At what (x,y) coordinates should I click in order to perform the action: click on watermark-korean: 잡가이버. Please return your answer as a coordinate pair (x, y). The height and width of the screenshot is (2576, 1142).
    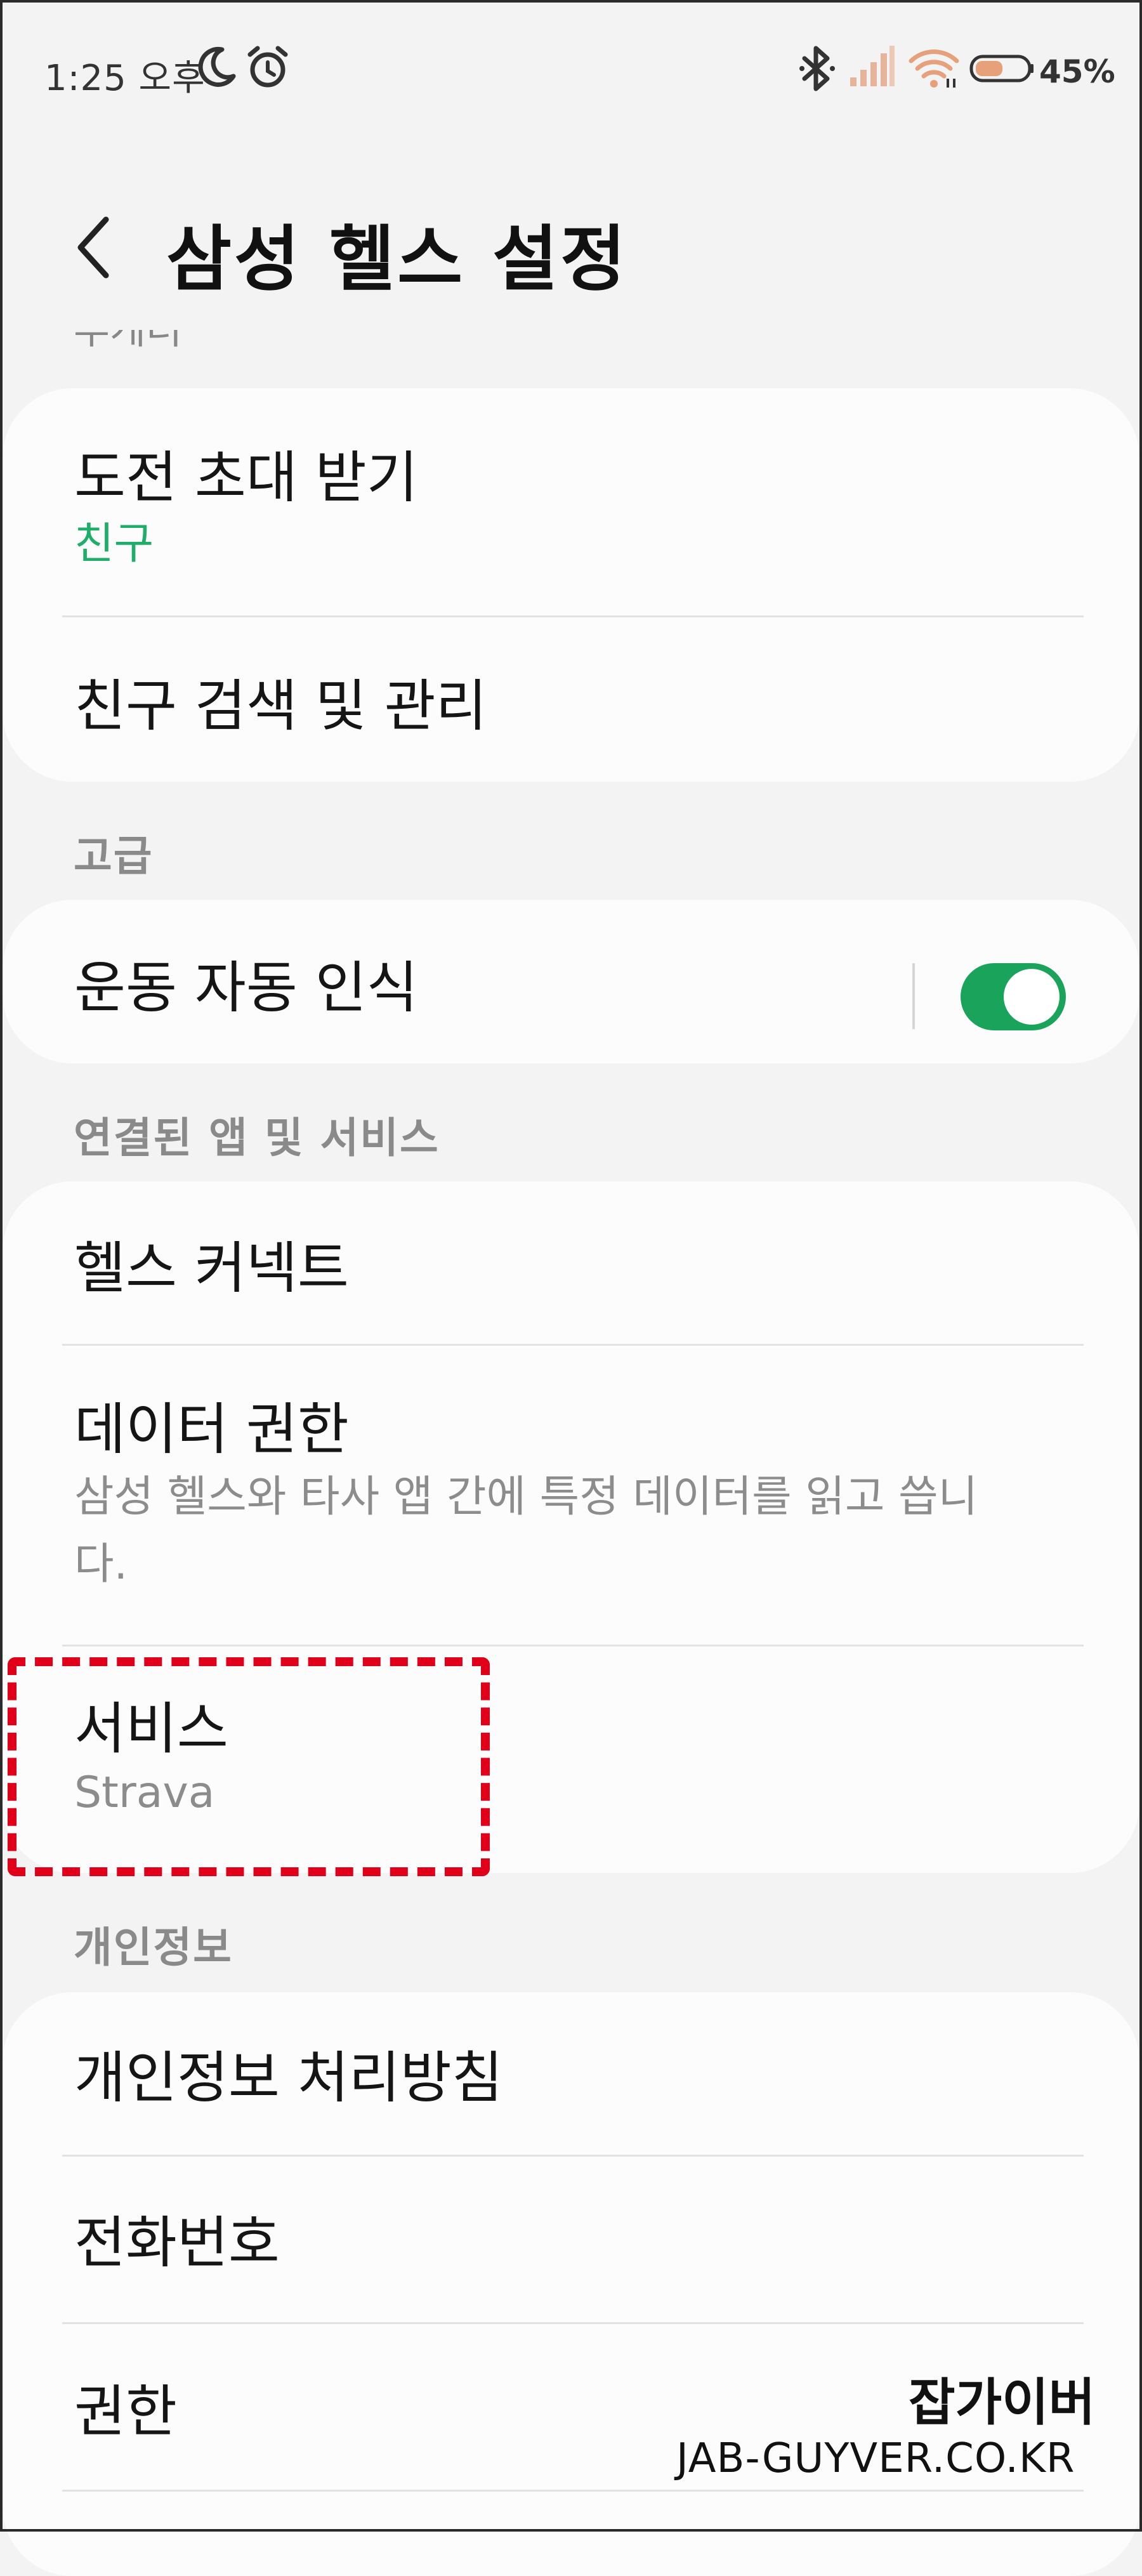
    Looking at the image, I should click on (1002, 2402).